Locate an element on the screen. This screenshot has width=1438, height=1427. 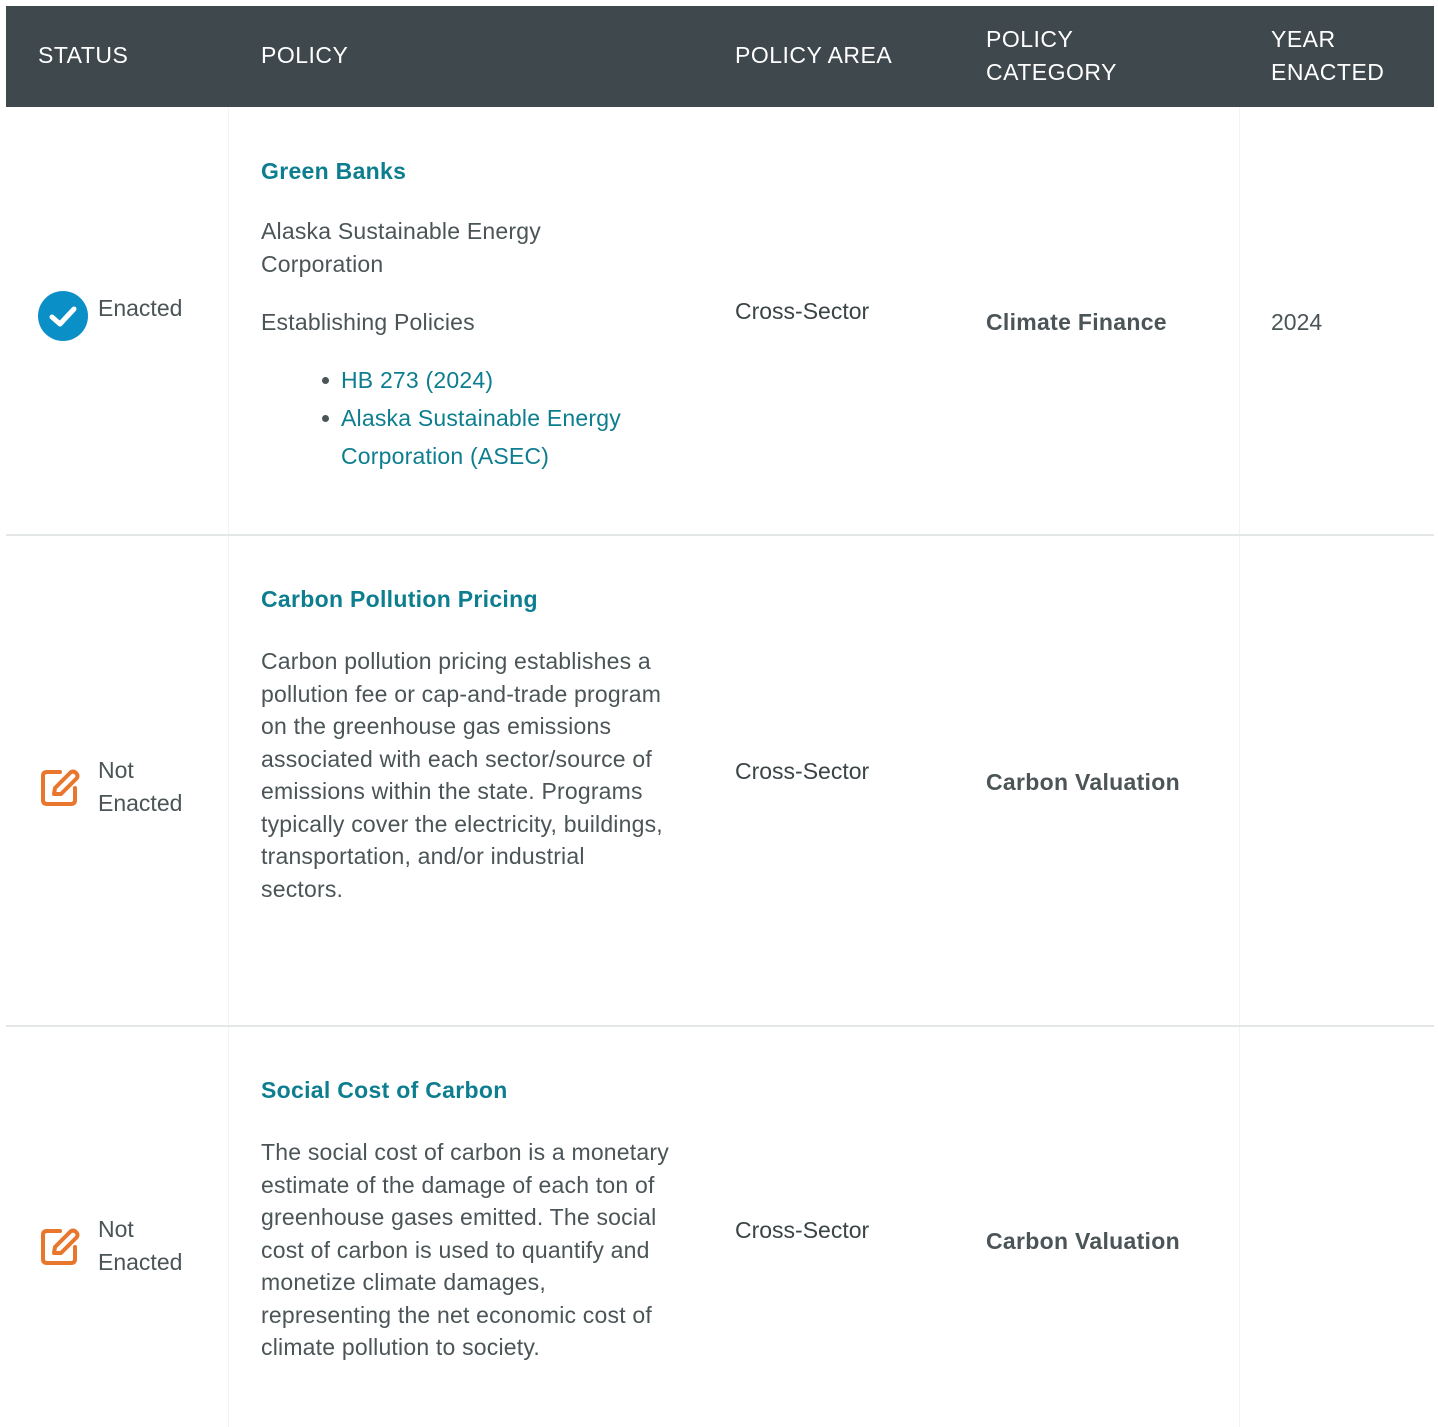
column-header-policy-category: POLICY CATEGORY is located at coordinates (1051, 56).